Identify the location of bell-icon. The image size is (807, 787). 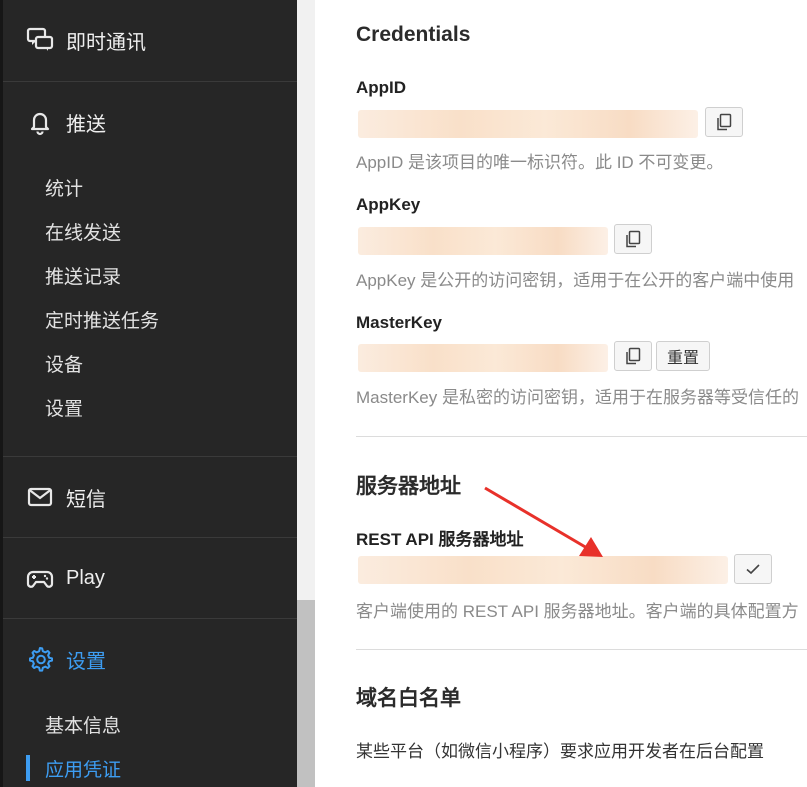
(40, 124).